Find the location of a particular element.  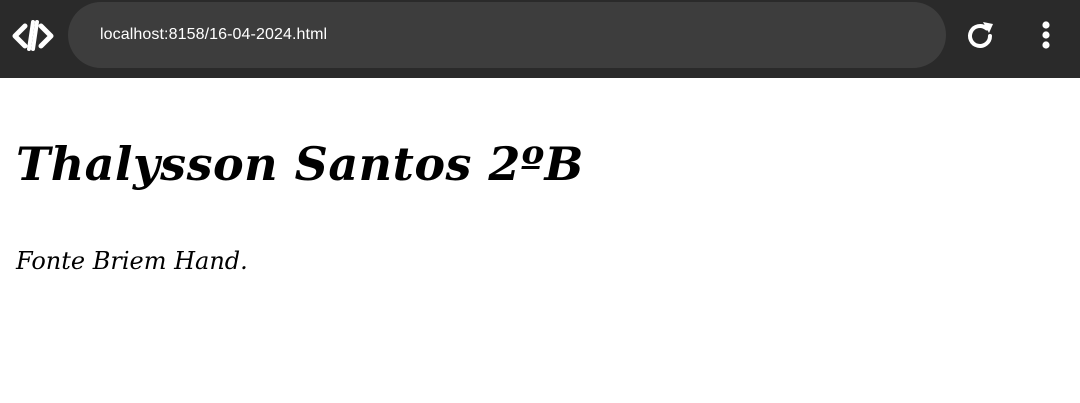

url-text: localhost:8158/16-04-2024.html is located at coordinates (213, 35).